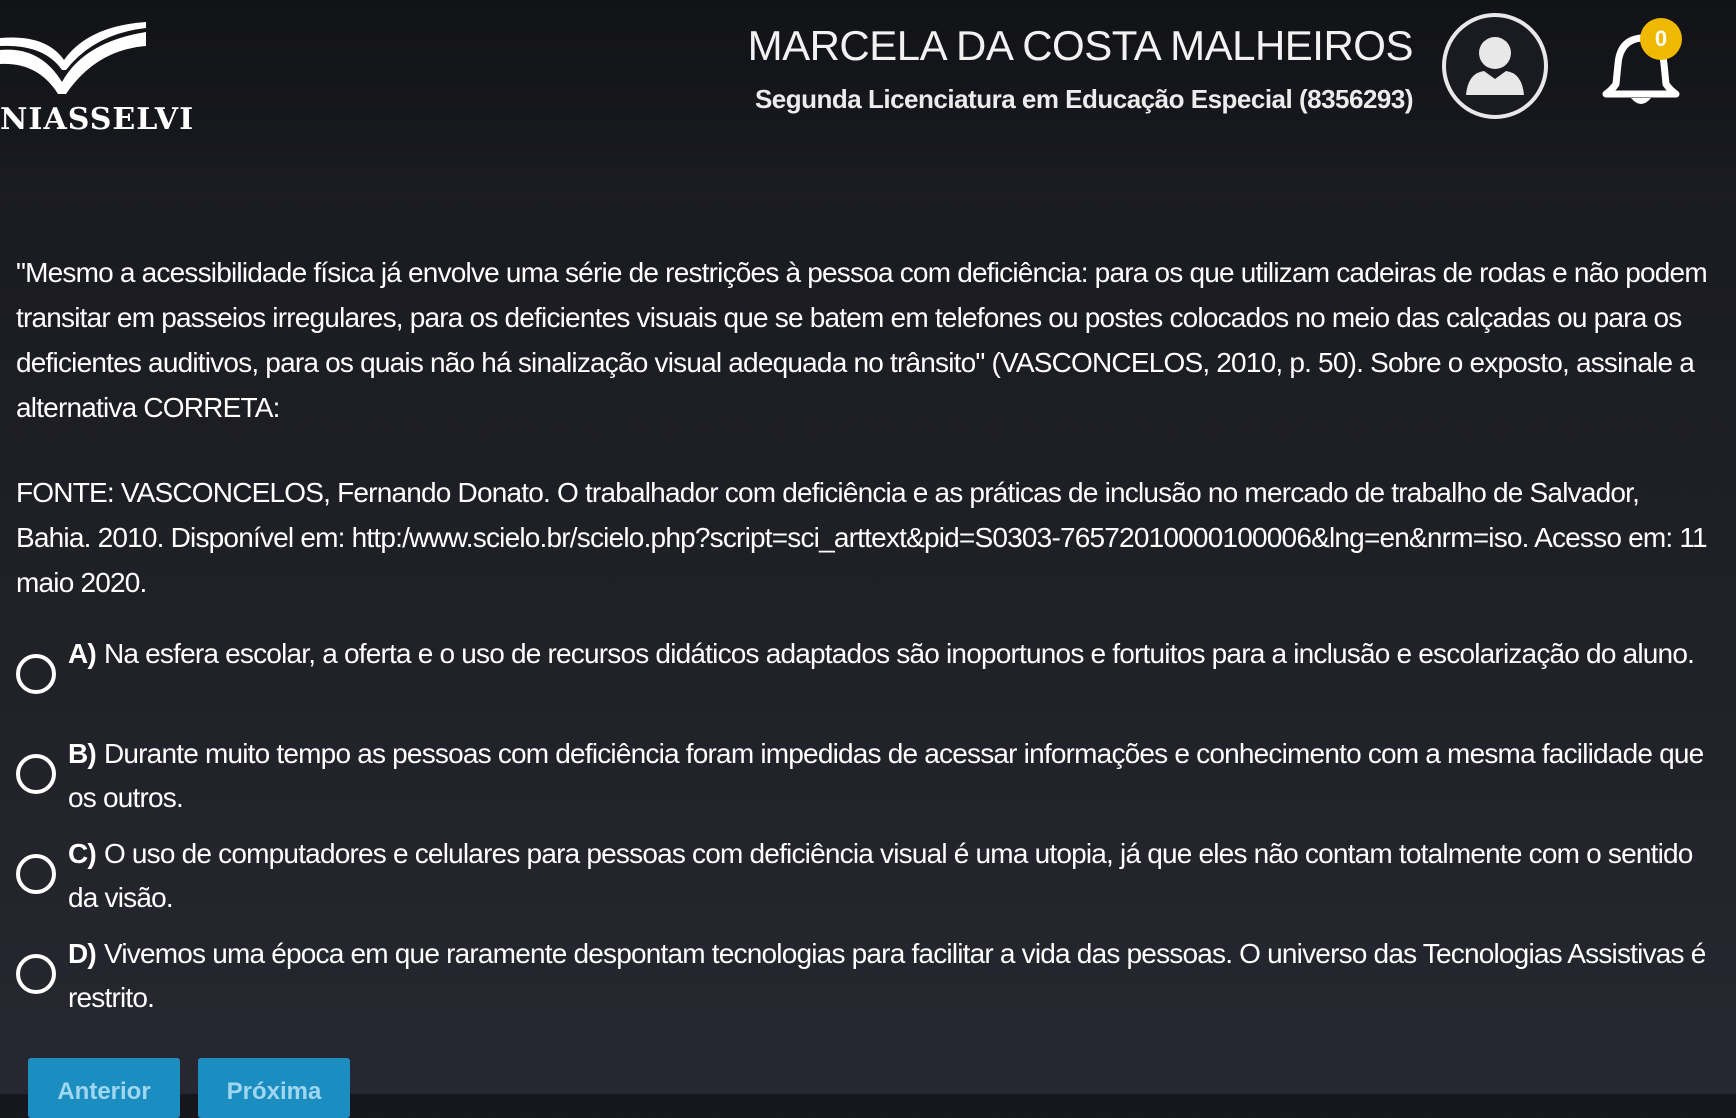  I want to click on user-silhouette-icon, so click(1495, 66).